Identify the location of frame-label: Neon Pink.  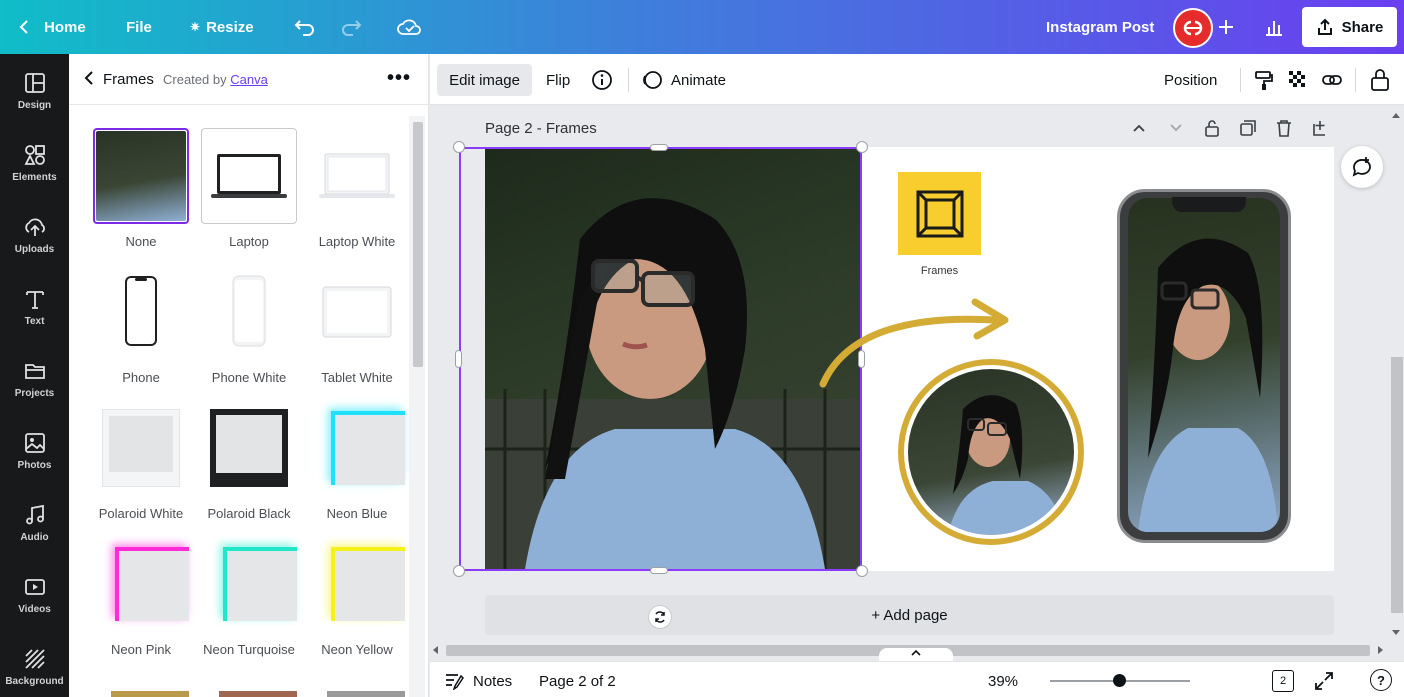
(141, 649).